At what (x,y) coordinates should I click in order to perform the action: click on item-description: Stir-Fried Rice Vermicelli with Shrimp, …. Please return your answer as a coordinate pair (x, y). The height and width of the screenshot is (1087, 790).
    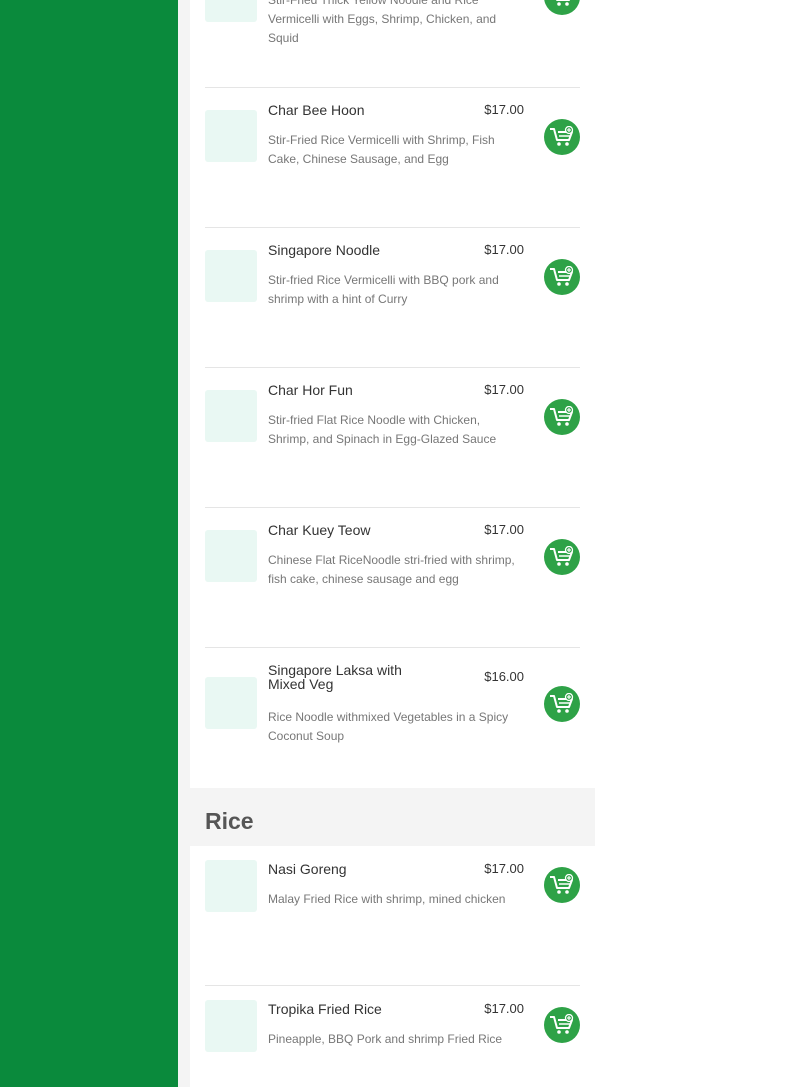
    Looking at the image, I should click on (381, 149).